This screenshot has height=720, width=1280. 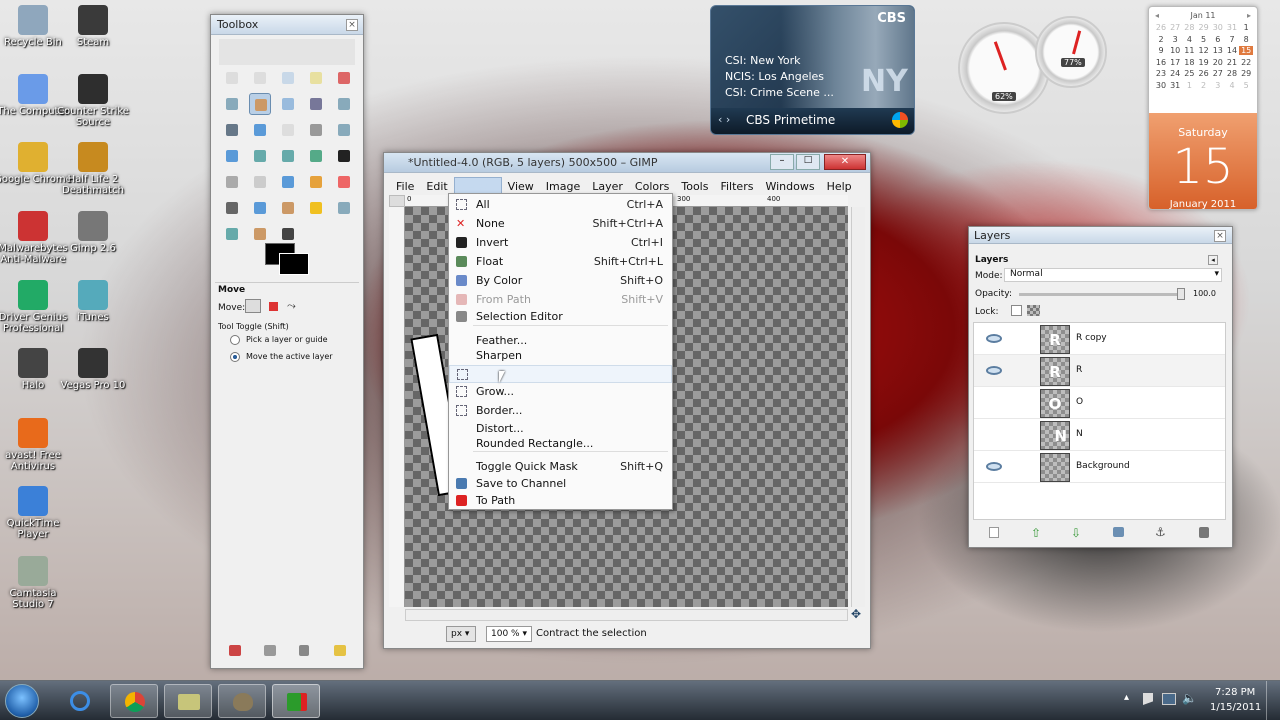 I want to click on calendar-day-cell: 4, so click(x=1232, y=85).